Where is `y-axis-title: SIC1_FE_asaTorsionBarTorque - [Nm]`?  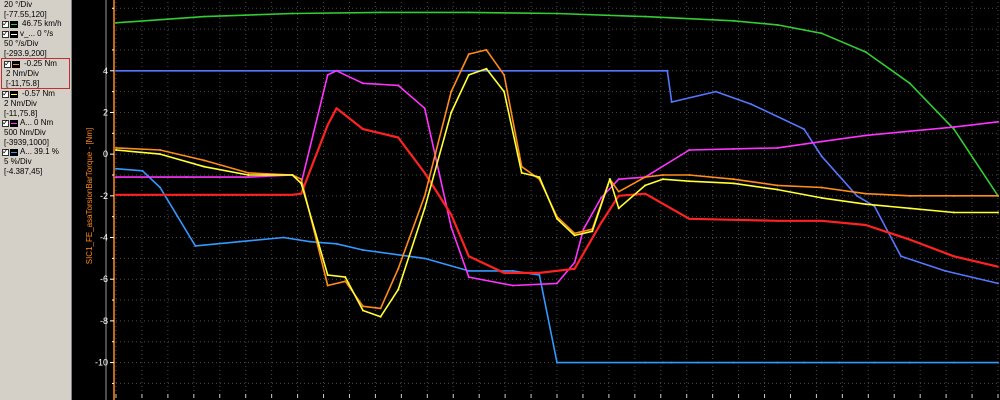 y-axis-title: SIC1_FE_asaTorsionBarTorque - [Nm] is located at coordinates (89, 196).